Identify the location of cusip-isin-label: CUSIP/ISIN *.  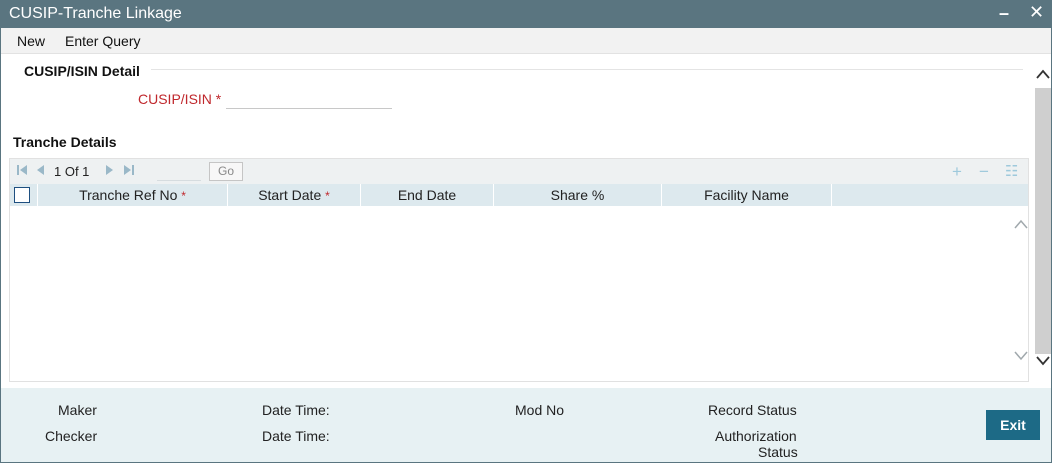
(179, 99).